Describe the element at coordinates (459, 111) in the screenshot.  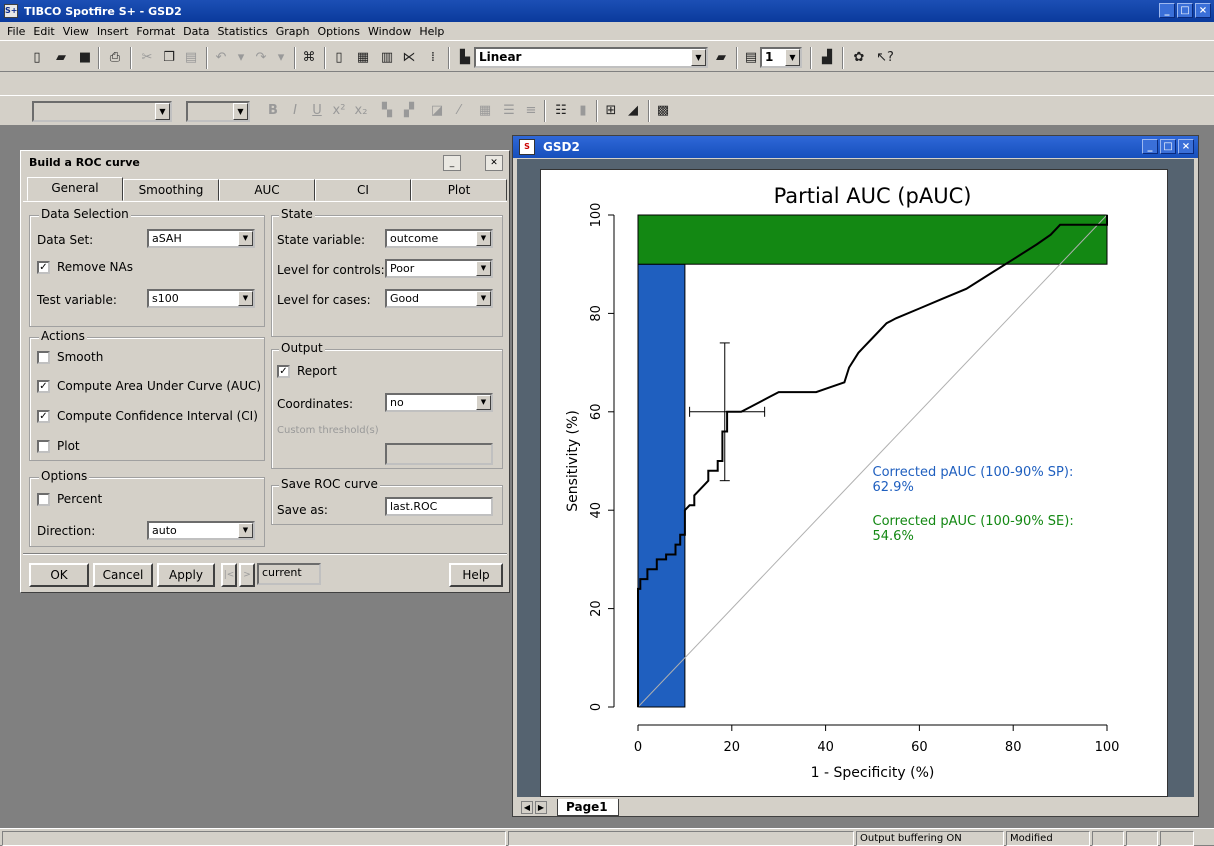
I see `line-color-icon: ⁄` at that location.